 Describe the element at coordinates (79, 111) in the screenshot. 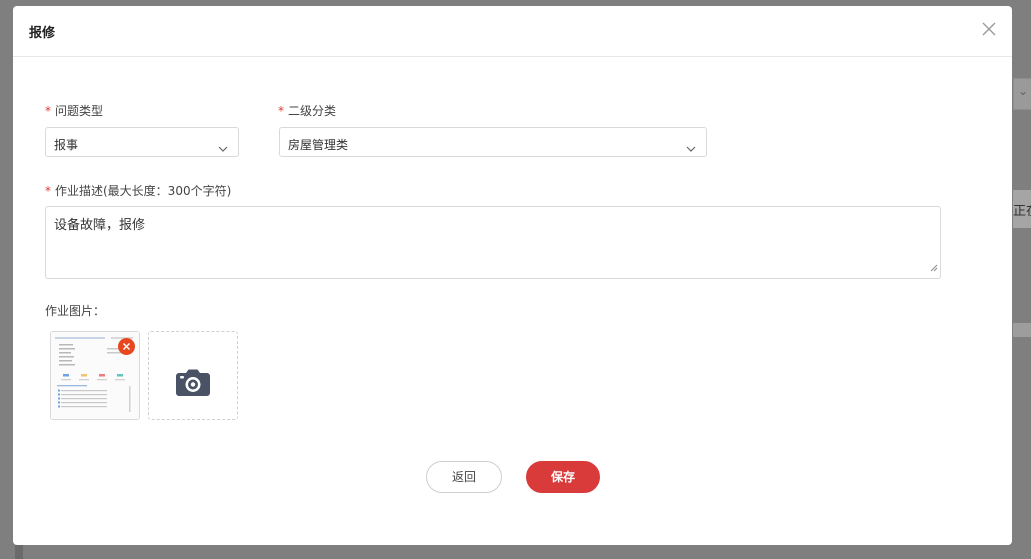

I see `problem-type-label-text: 问题类型` at that location.